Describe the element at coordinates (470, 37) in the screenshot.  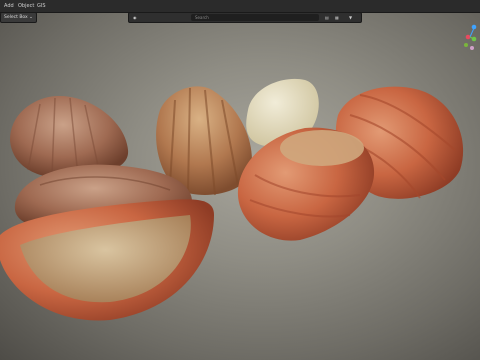
I see `navigation-gizmo` at that location.